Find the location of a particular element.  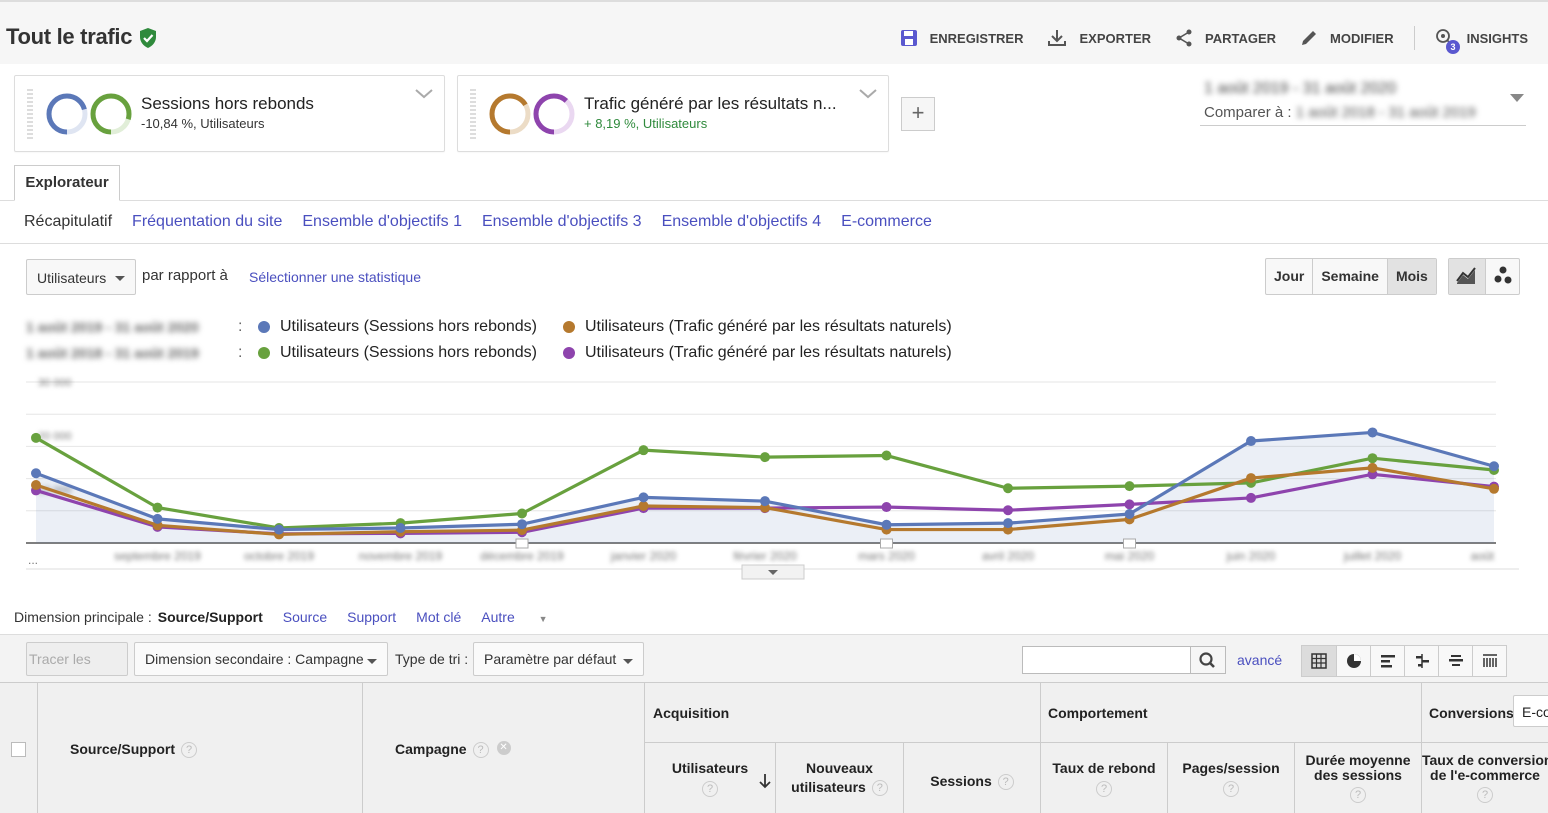

term-cloud-icon is located at coordinates (1455, 660).